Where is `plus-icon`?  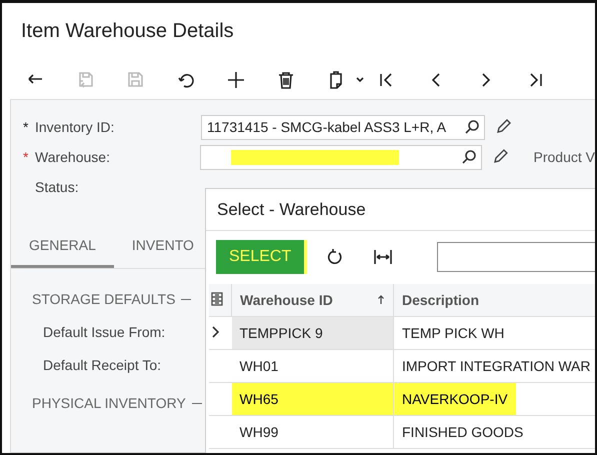 plus-icon is located at coordinates (236, 80).